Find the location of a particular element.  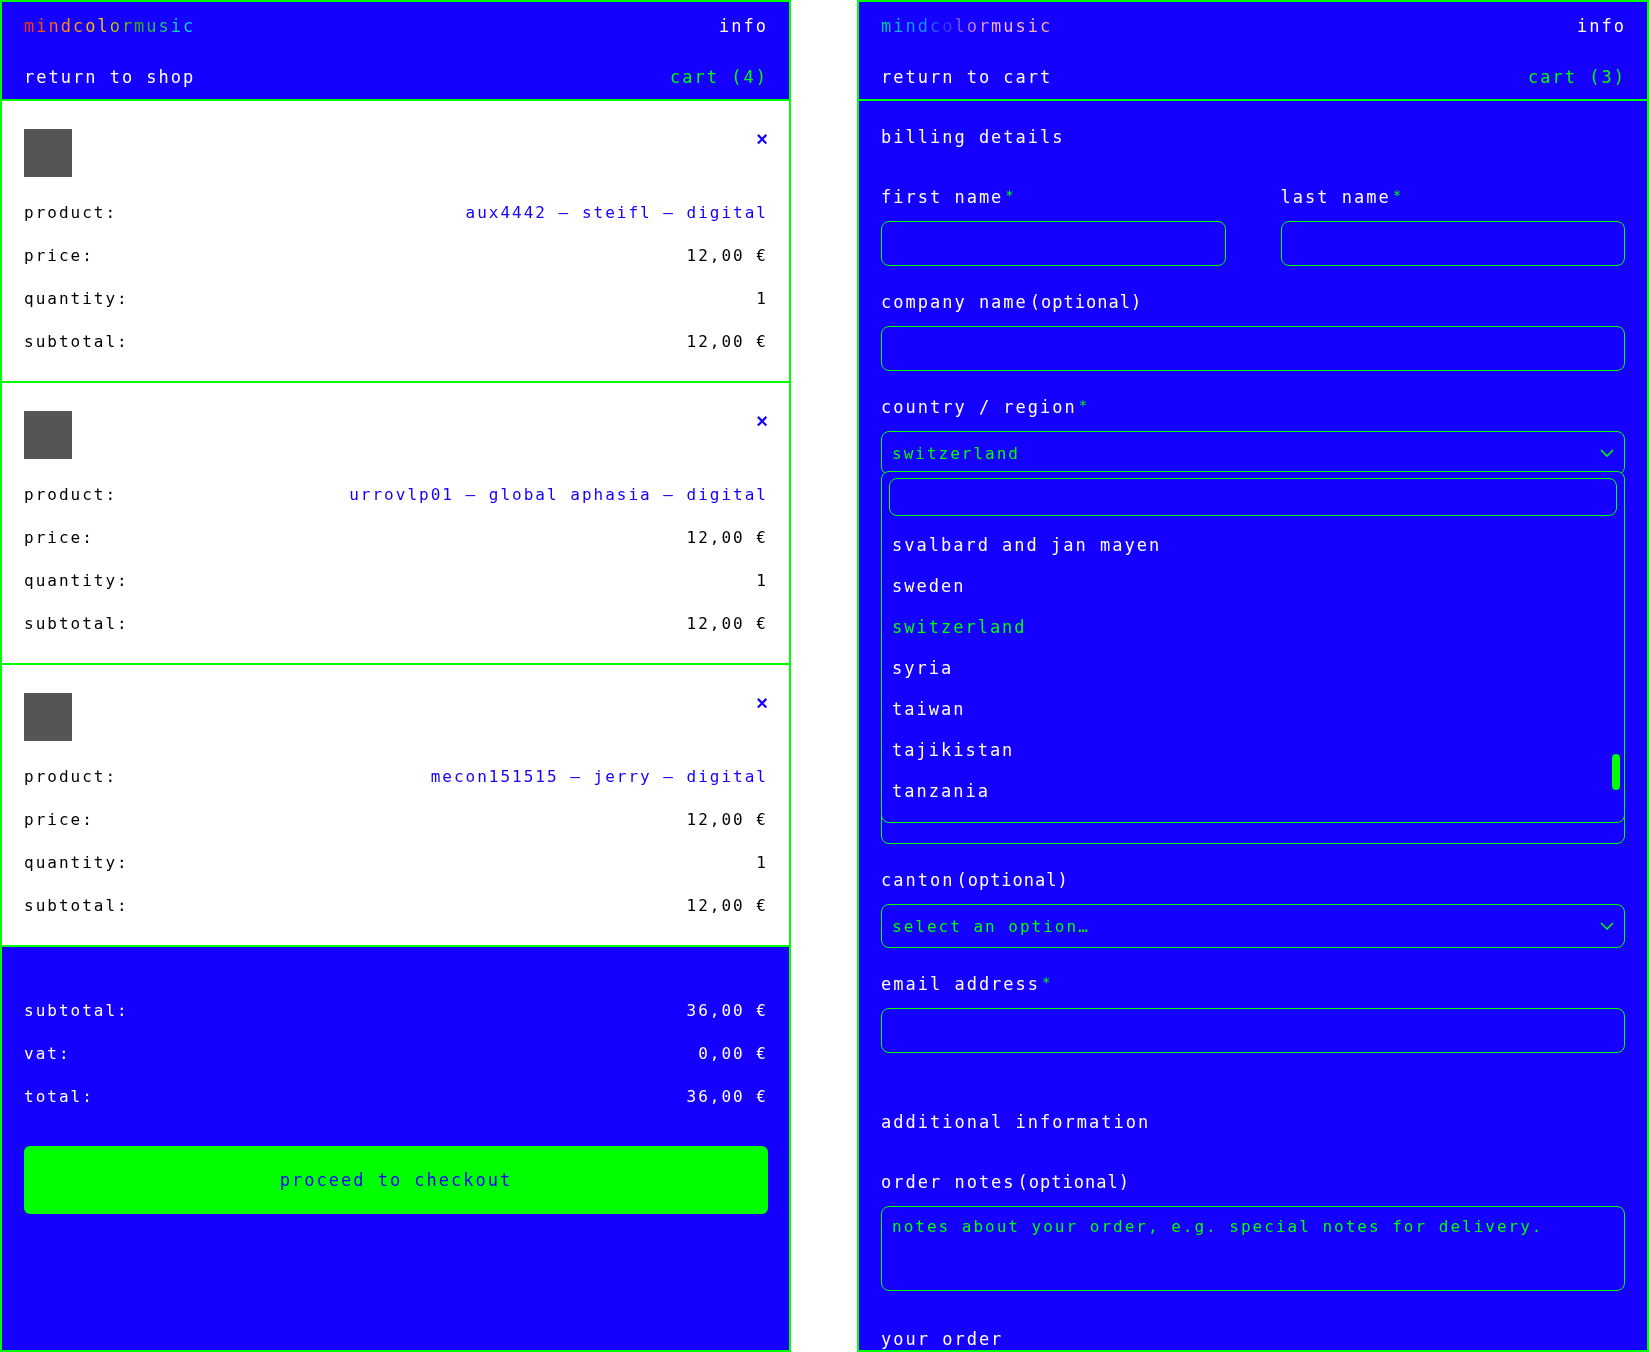

field-label: email address is located at coordinates (961, 984).